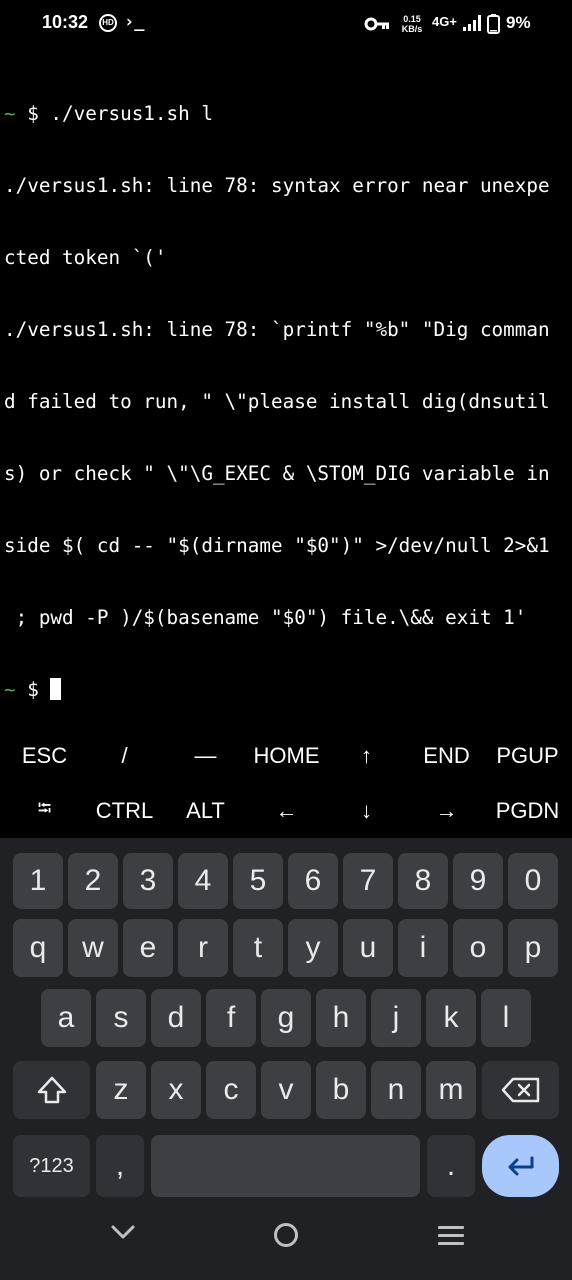 The image size is (572, 1280). Describe the element at coordinates (44, 755) in the screenshot. I see `esc-key: ESC` at that location.